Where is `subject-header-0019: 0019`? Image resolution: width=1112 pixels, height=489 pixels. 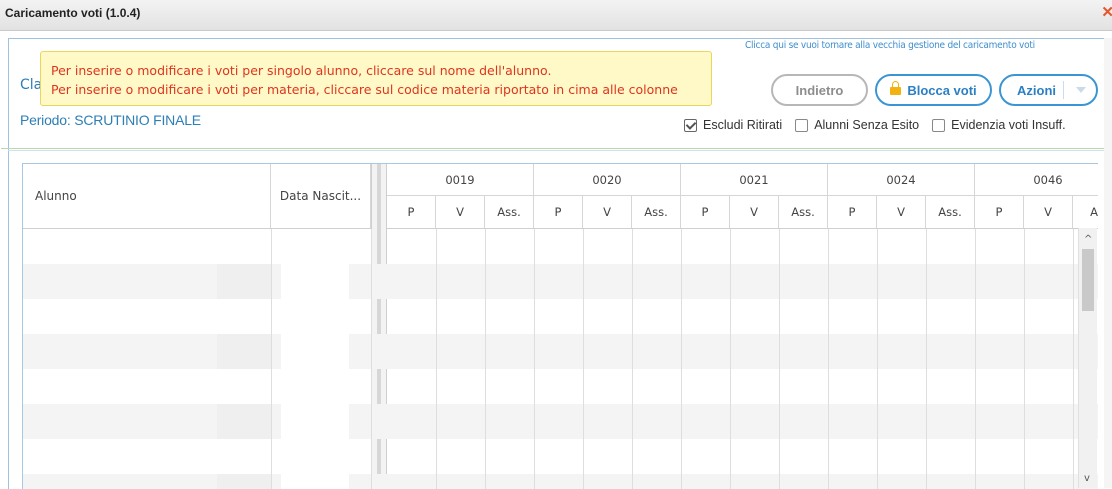
subject-header-0019: 0019 is located at coordinates (460, 180).